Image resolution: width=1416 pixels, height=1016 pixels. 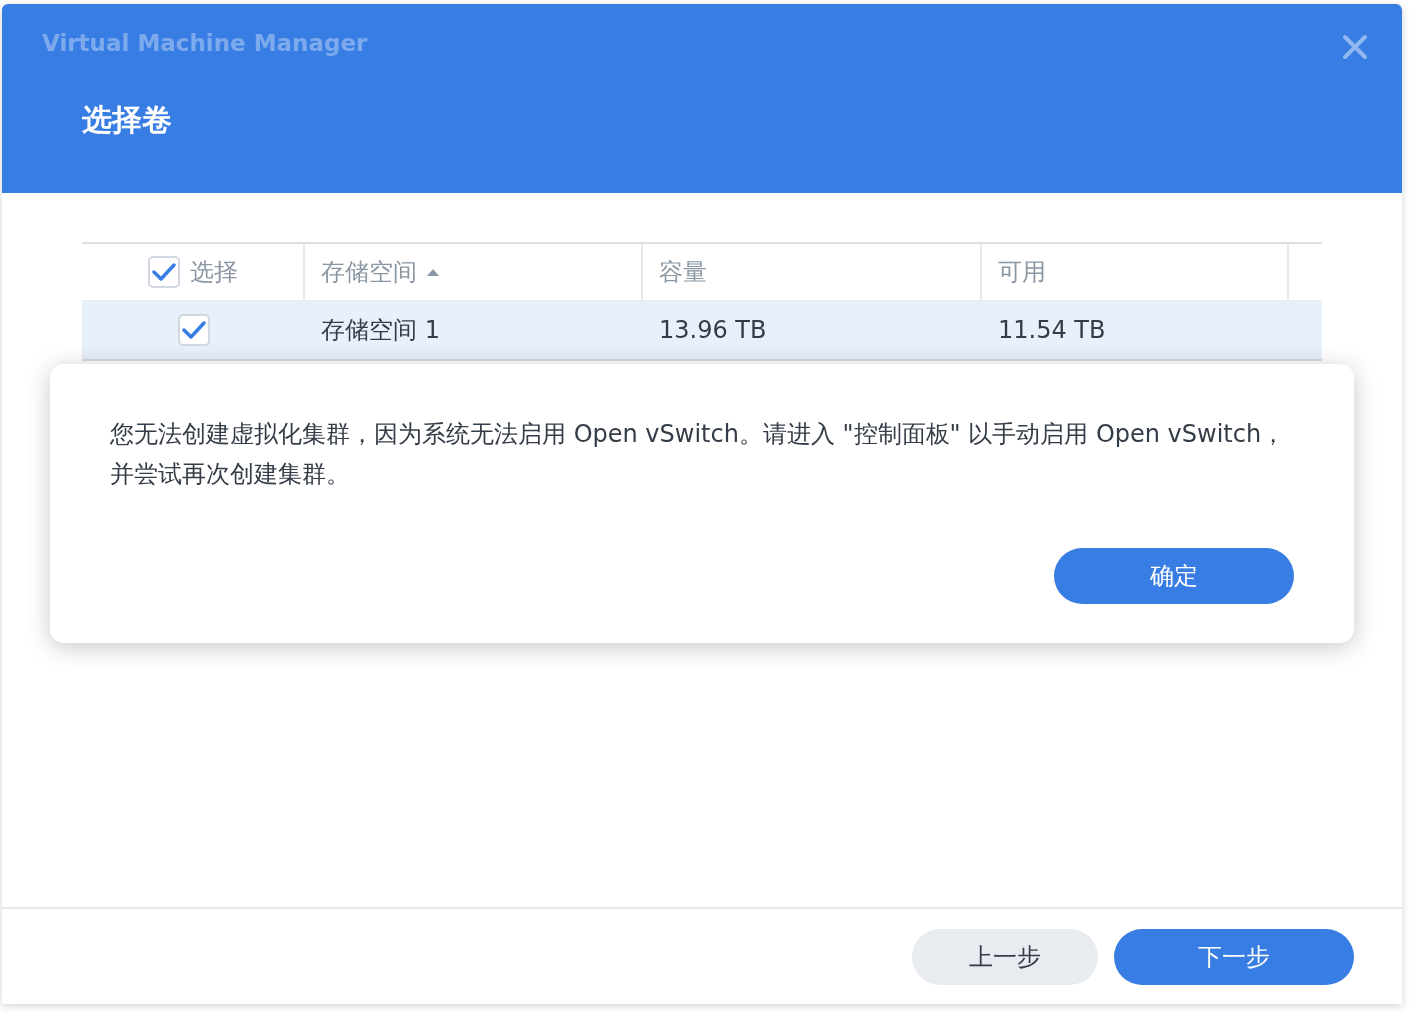 I want to click on table-cell-text: 11.54 TB, so click(x=1052, y=330).